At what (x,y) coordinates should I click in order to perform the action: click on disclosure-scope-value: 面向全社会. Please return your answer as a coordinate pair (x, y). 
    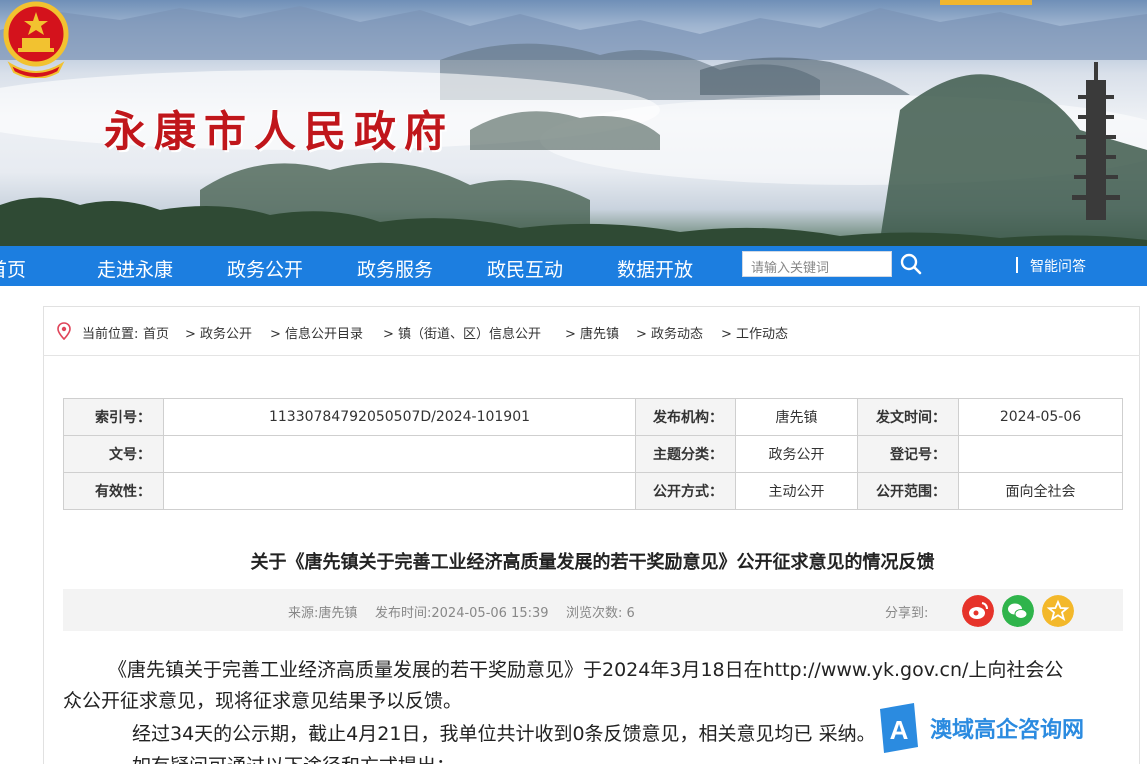
    Looking at the image, I should click on (1040, 491).